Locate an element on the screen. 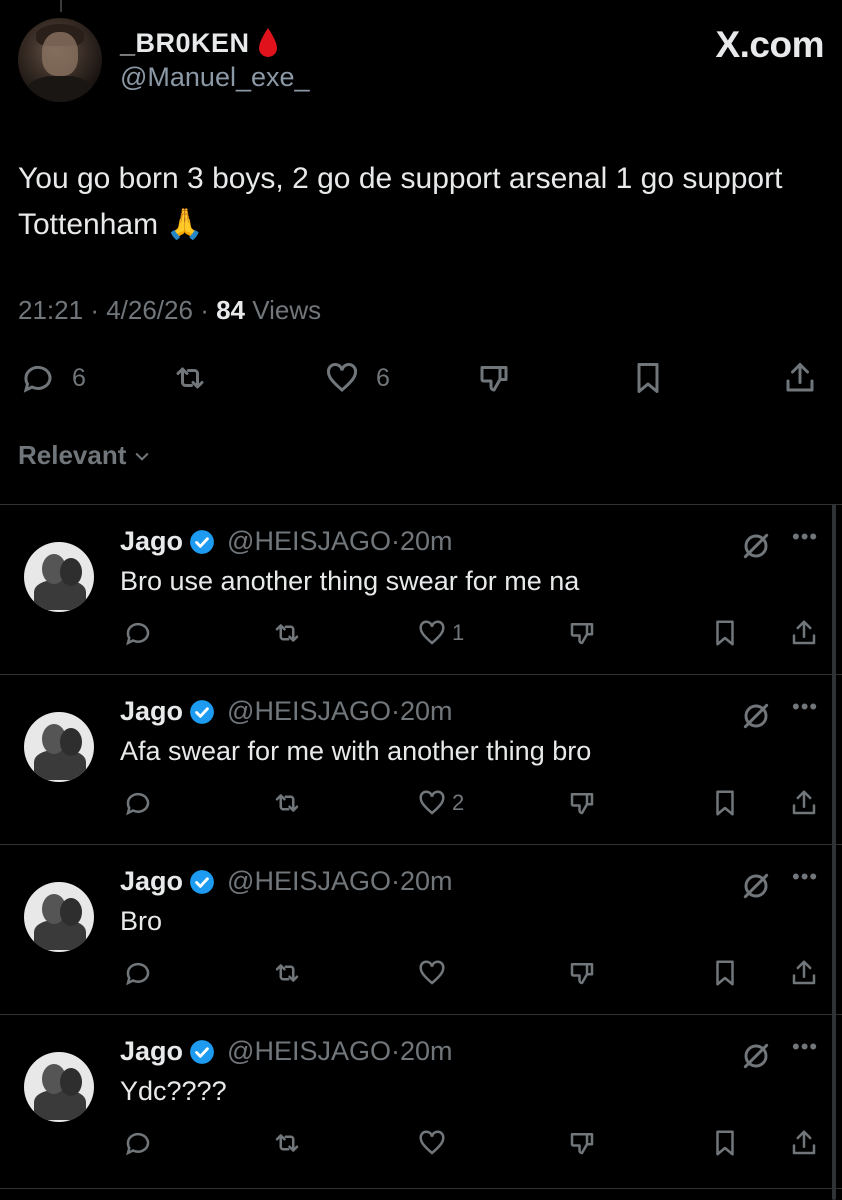 The height and width of the screenshot is (1200, 842). tweet-time: 21:21 is located at coordinates (50, 310).